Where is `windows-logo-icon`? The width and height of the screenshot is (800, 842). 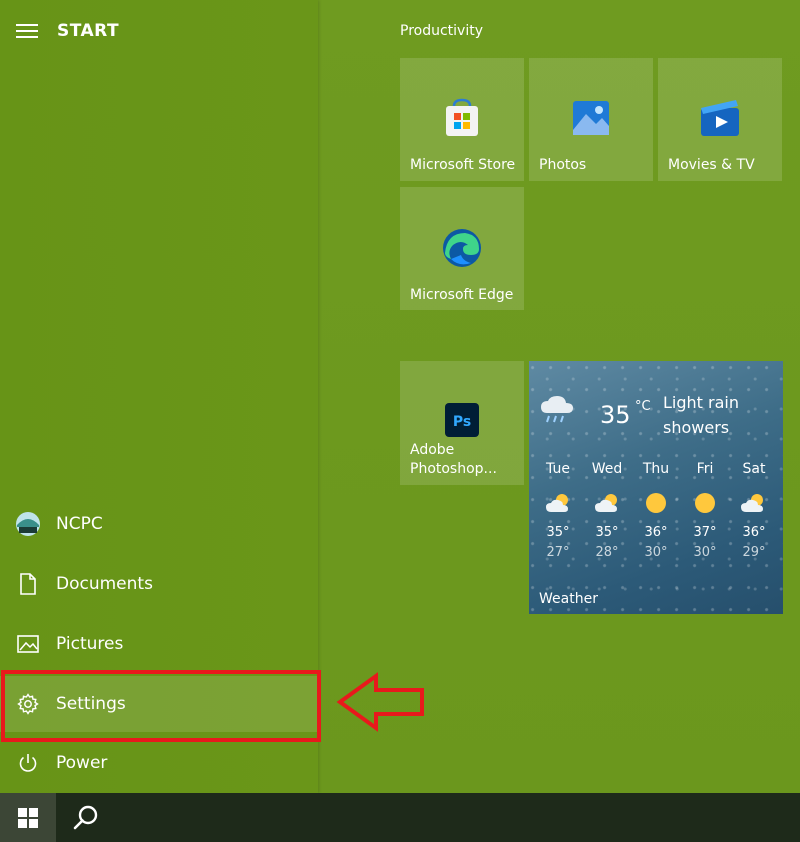
windows-logo-icon is located at coordinates (28, 817).